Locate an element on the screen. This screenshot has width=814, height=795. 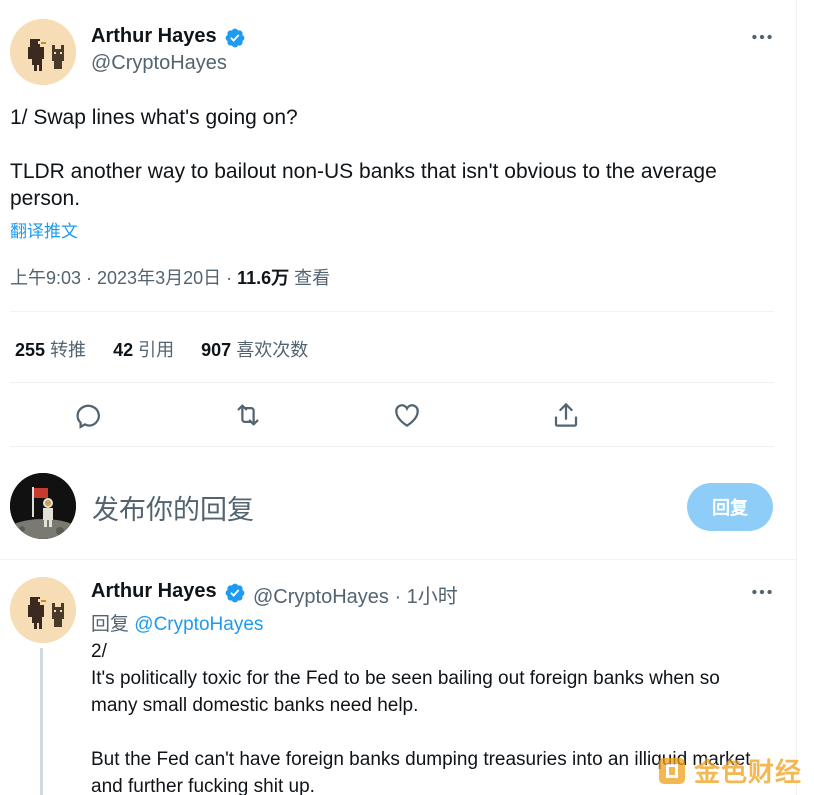
user-avatar is located at coordinates (43, 506).